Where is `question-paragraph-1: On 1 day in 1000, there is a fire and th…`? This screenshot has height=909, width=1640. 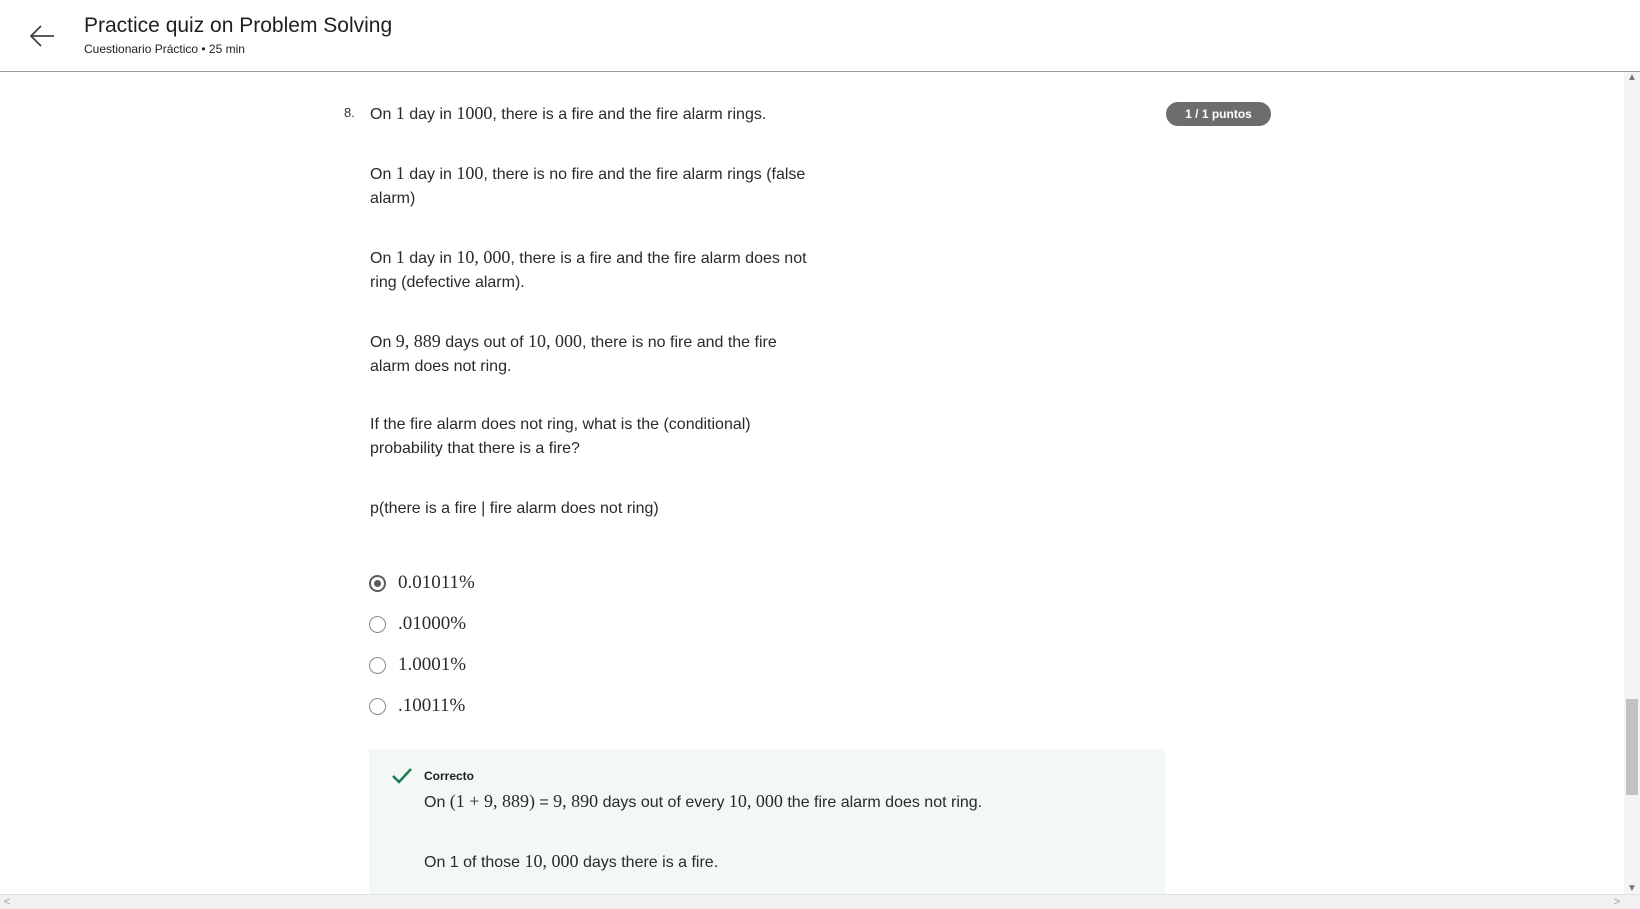
question-paragraph-1: On 1 day in 1000, there is a fire and th… is located at coordinates (568, 113).